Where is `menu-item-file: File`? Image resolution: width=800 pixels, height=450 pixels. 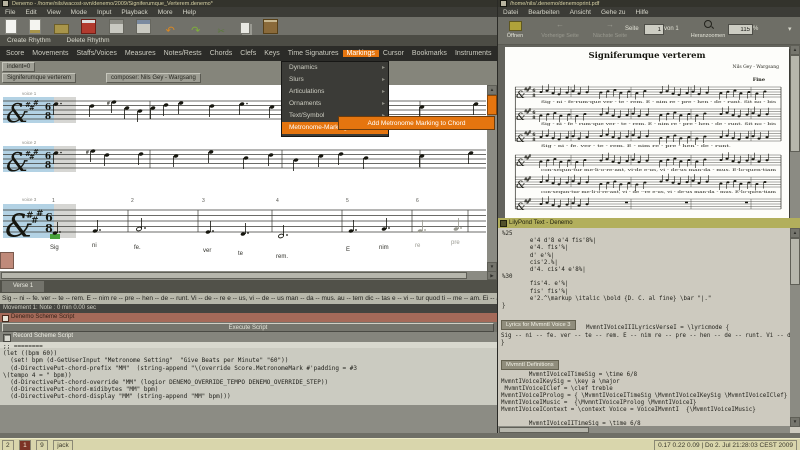 menu-item-file: File is located at coordinates (10, 12).